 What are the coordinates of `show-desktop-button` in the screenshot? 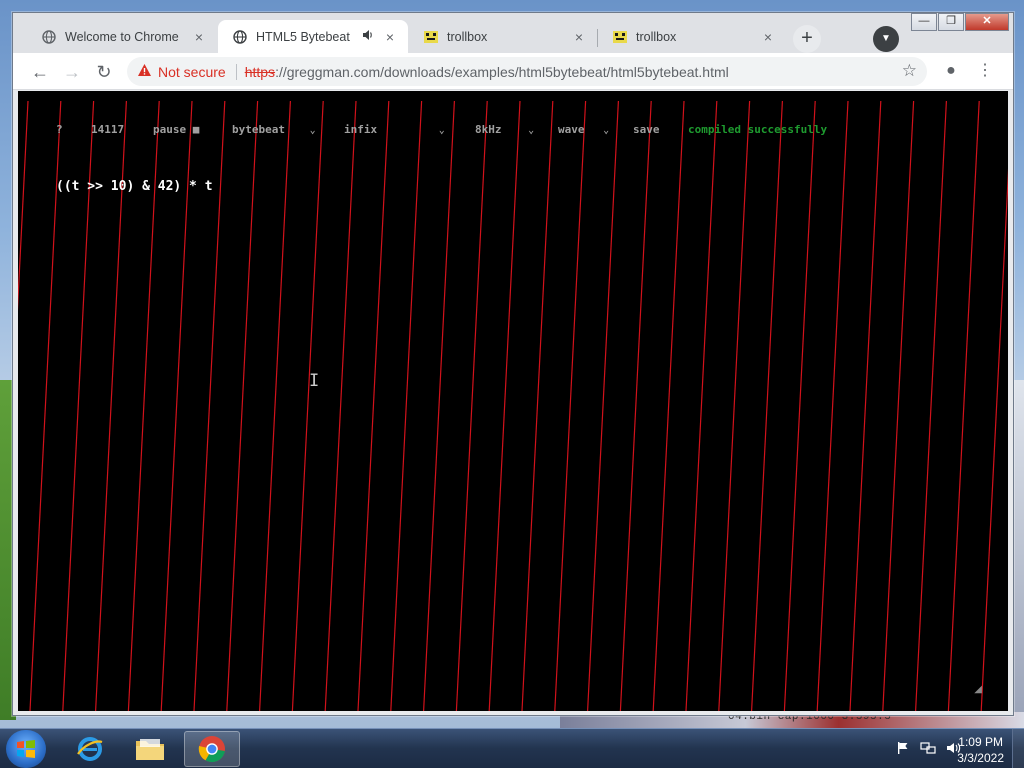 It's located at (1018, 748).